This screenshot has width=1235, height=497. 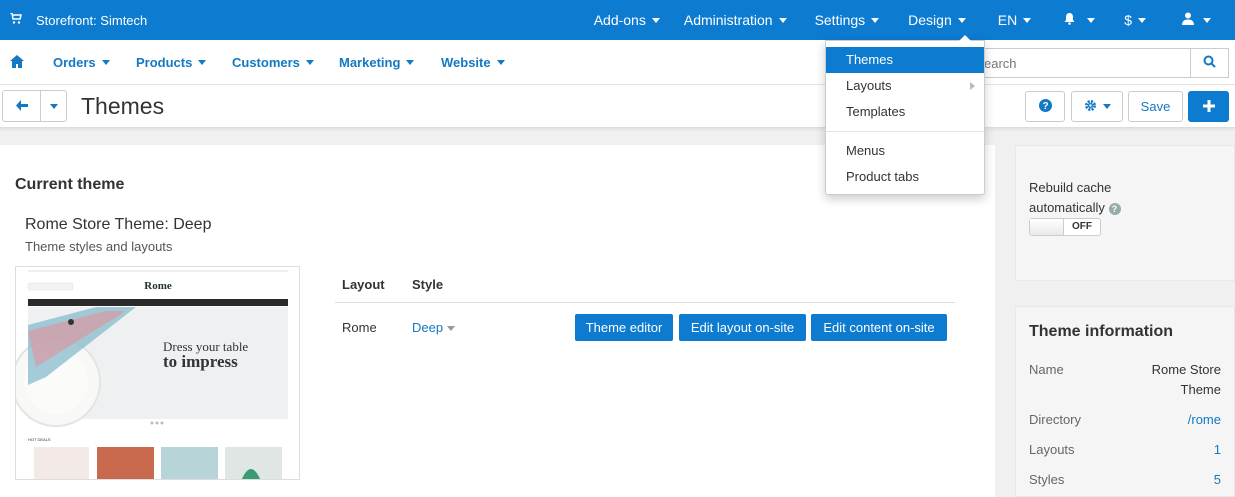 I want to click on bell-icon, so click(x=1069, y=20).